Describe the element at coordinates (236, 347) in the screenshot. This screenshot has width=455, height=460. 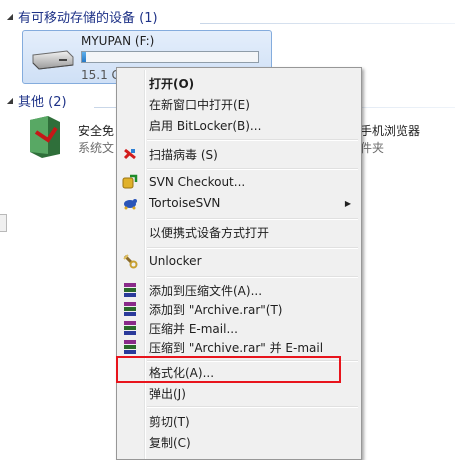
I see `menu-item-label: 压缩到 "Archive.rar" 并 E-mail` at that location.